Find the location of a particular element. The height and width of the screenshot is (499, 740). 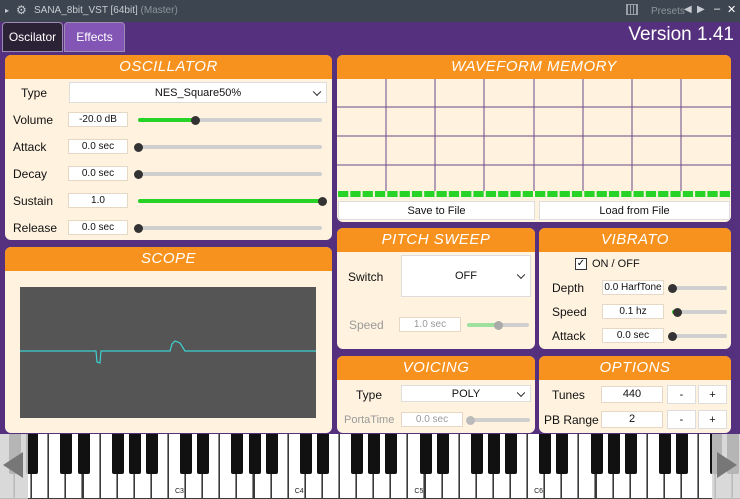

release-slider is located at coordinates (227, 228).